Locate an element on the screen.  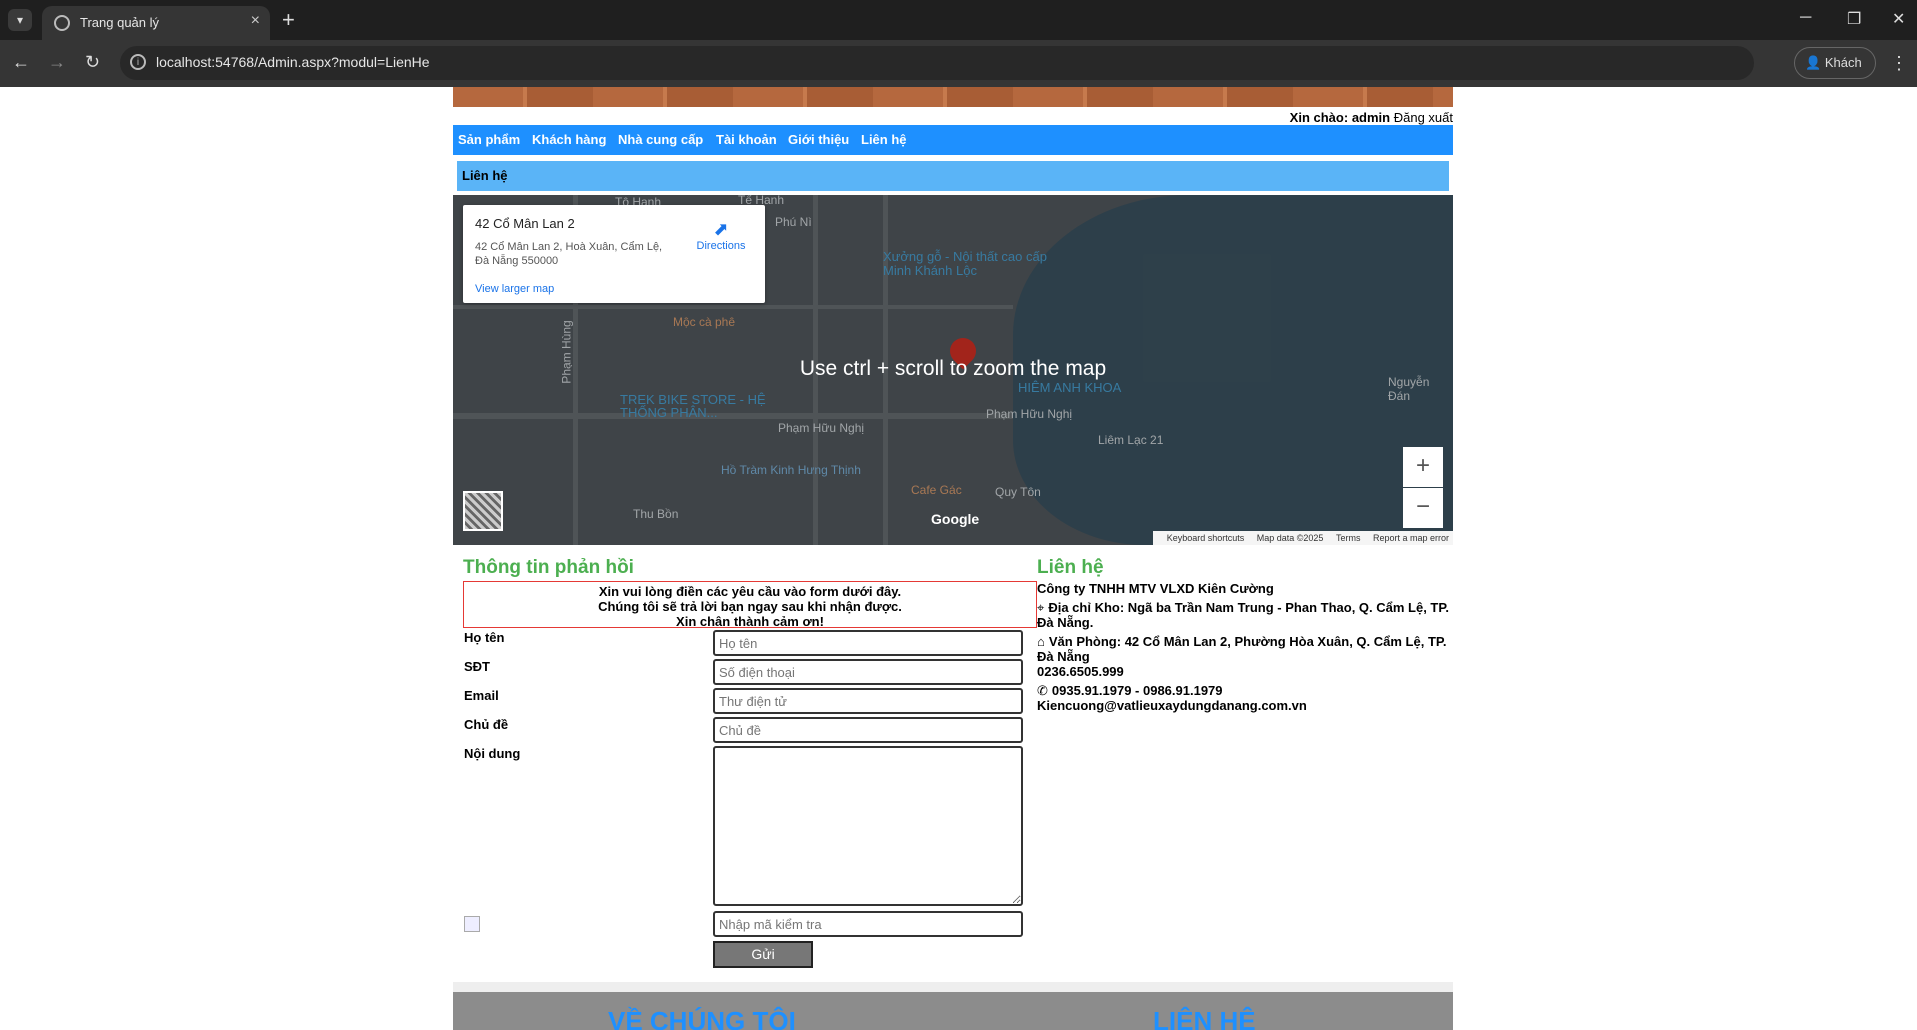
tab-title: Trang quản lý is located at coordinates (120, 22).